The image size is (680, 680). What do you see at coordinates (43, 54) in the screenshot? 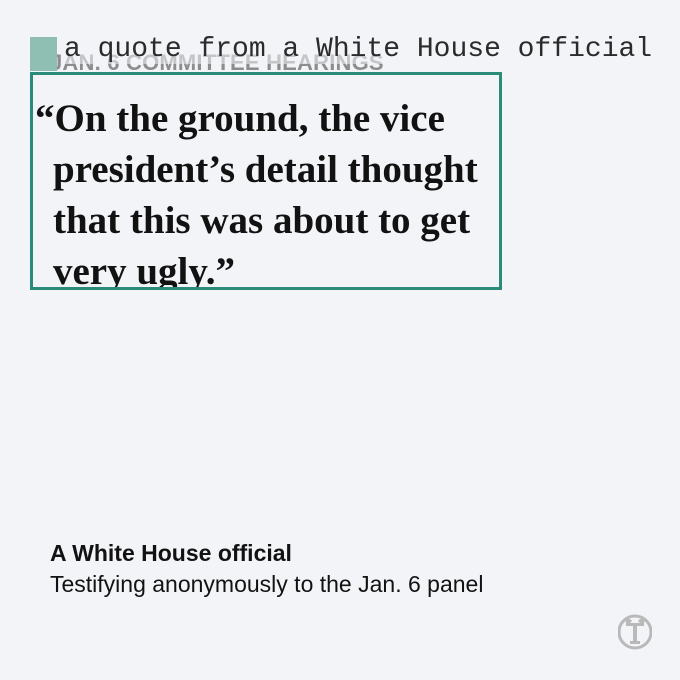
I see `annotation-chip` at bounding box center [43, 54].